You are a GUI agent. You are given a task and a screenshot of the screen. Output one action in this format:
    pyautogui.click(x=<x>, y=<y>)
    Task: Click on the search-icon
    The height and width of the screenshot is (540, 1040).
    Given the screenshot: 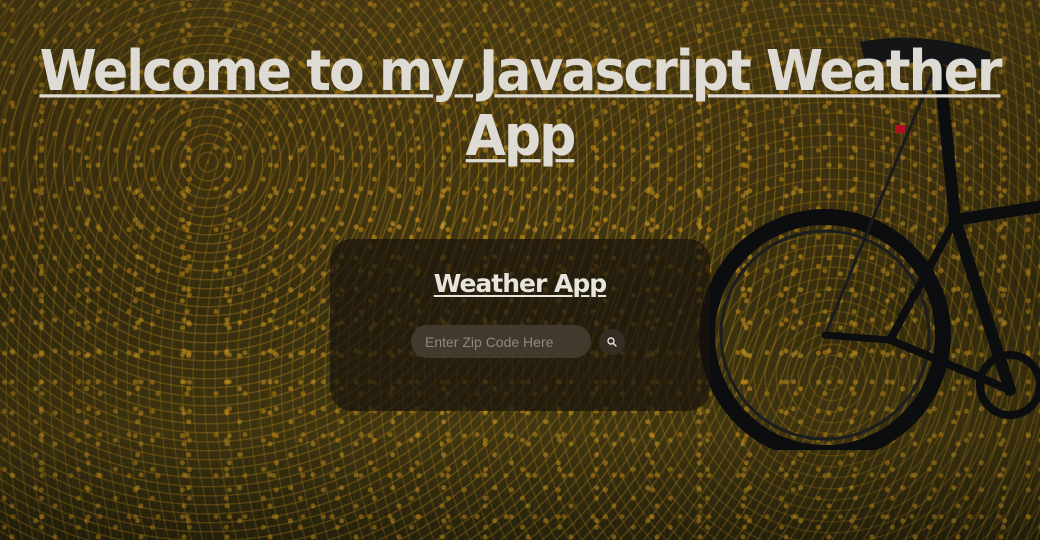 What is the action you would take?
    pyautogui.click(x=612, y=341)
    